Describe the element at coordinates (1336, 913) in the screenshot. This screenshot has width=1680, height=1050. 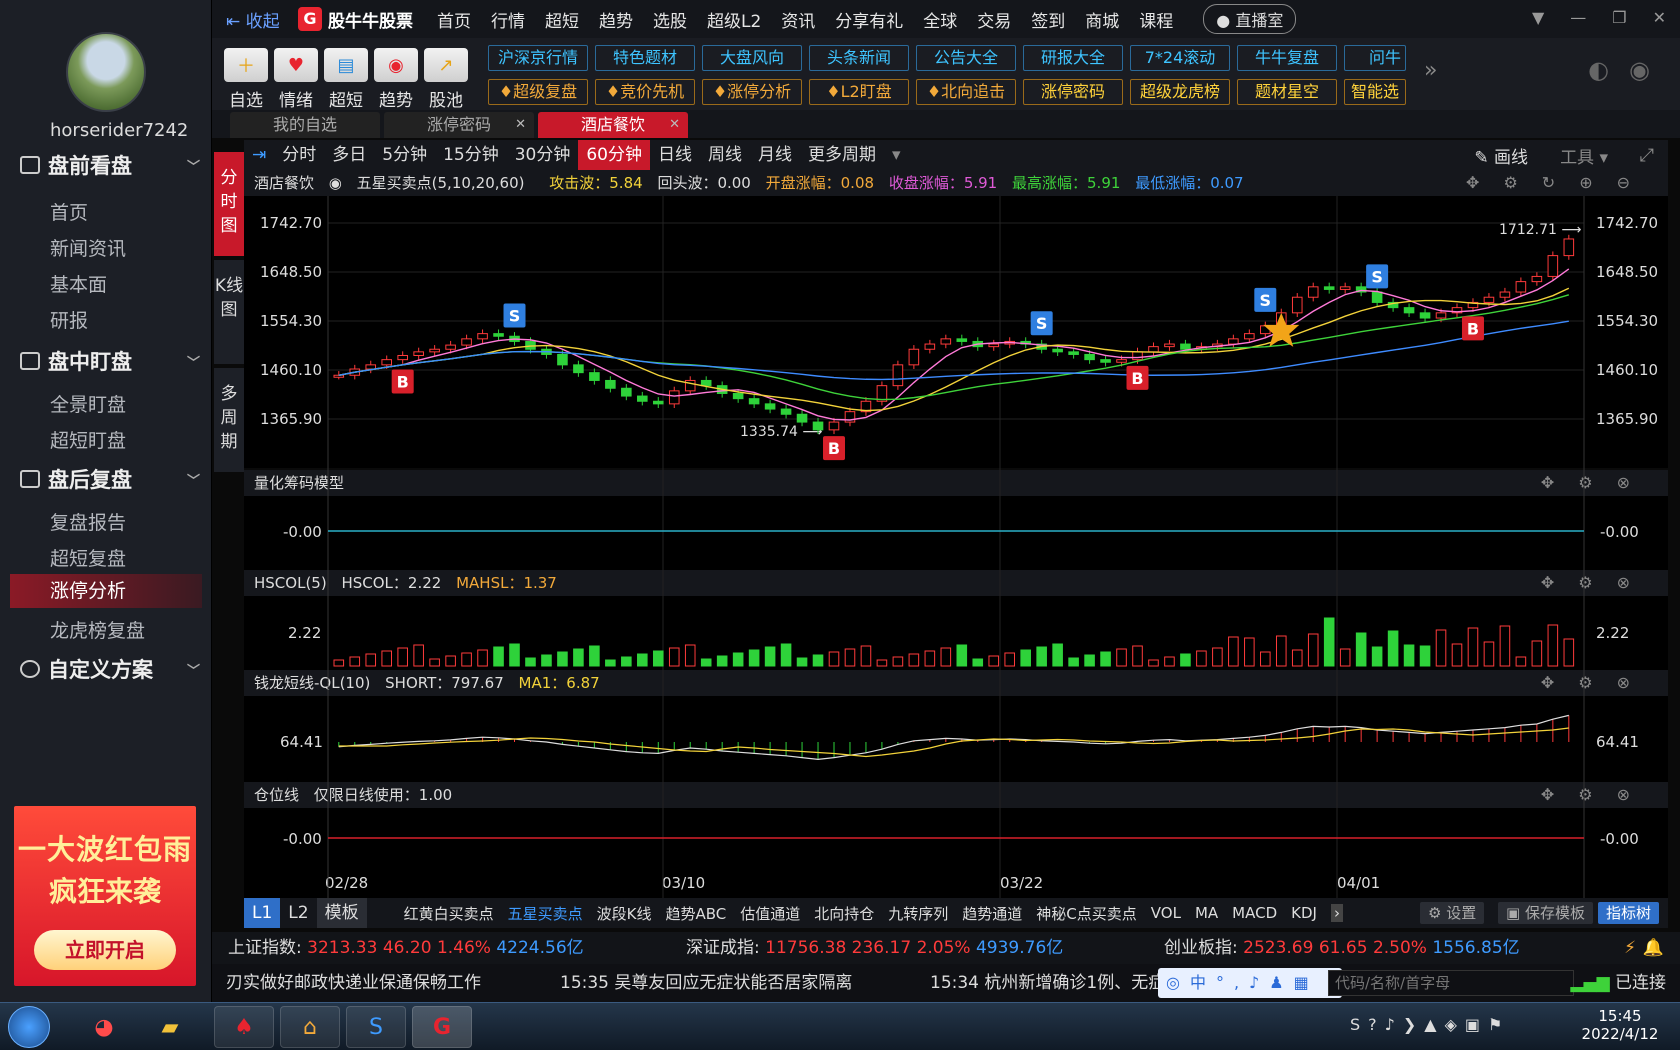
I see `chevron-right-icon: ›` at that location.